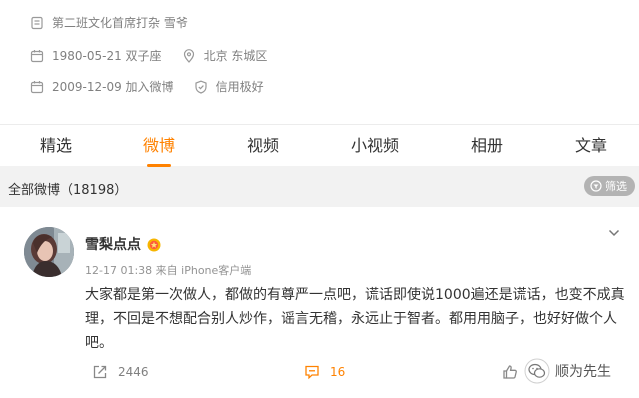  I want to click on chevron-down-icon, so click(614, 232).